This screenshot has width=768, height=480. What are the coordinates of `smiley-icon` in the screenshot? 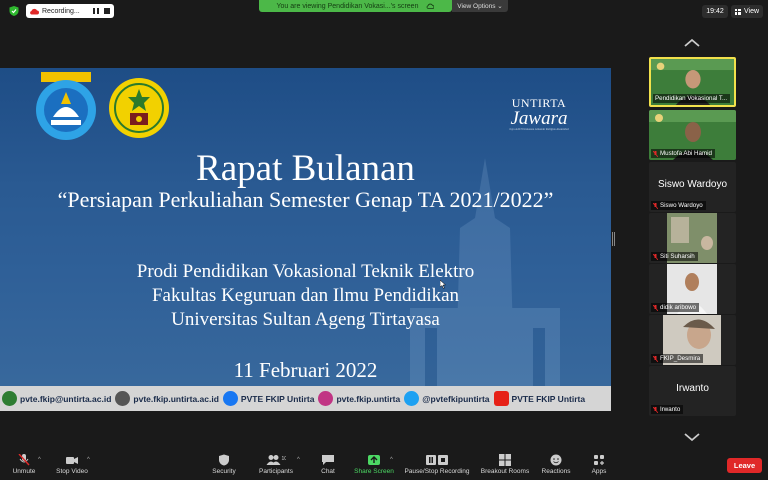 It's located at (556, 460).